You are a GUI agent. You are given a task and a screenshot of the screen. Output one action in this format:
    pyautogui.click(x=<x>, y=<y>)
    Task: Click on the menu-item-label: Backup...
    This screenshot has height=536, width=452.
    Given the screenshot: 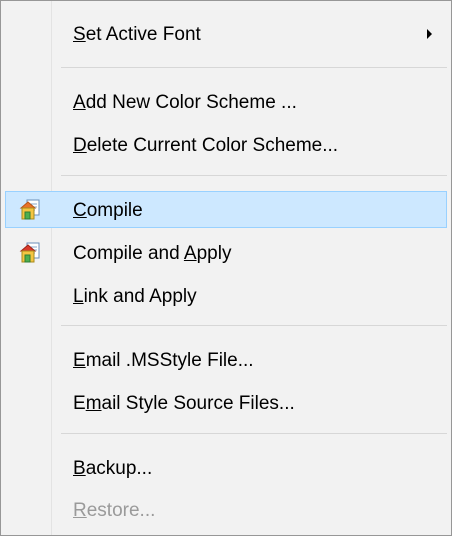 What is the action you would take?
    pyautogui.click(x=113, y=468)
    